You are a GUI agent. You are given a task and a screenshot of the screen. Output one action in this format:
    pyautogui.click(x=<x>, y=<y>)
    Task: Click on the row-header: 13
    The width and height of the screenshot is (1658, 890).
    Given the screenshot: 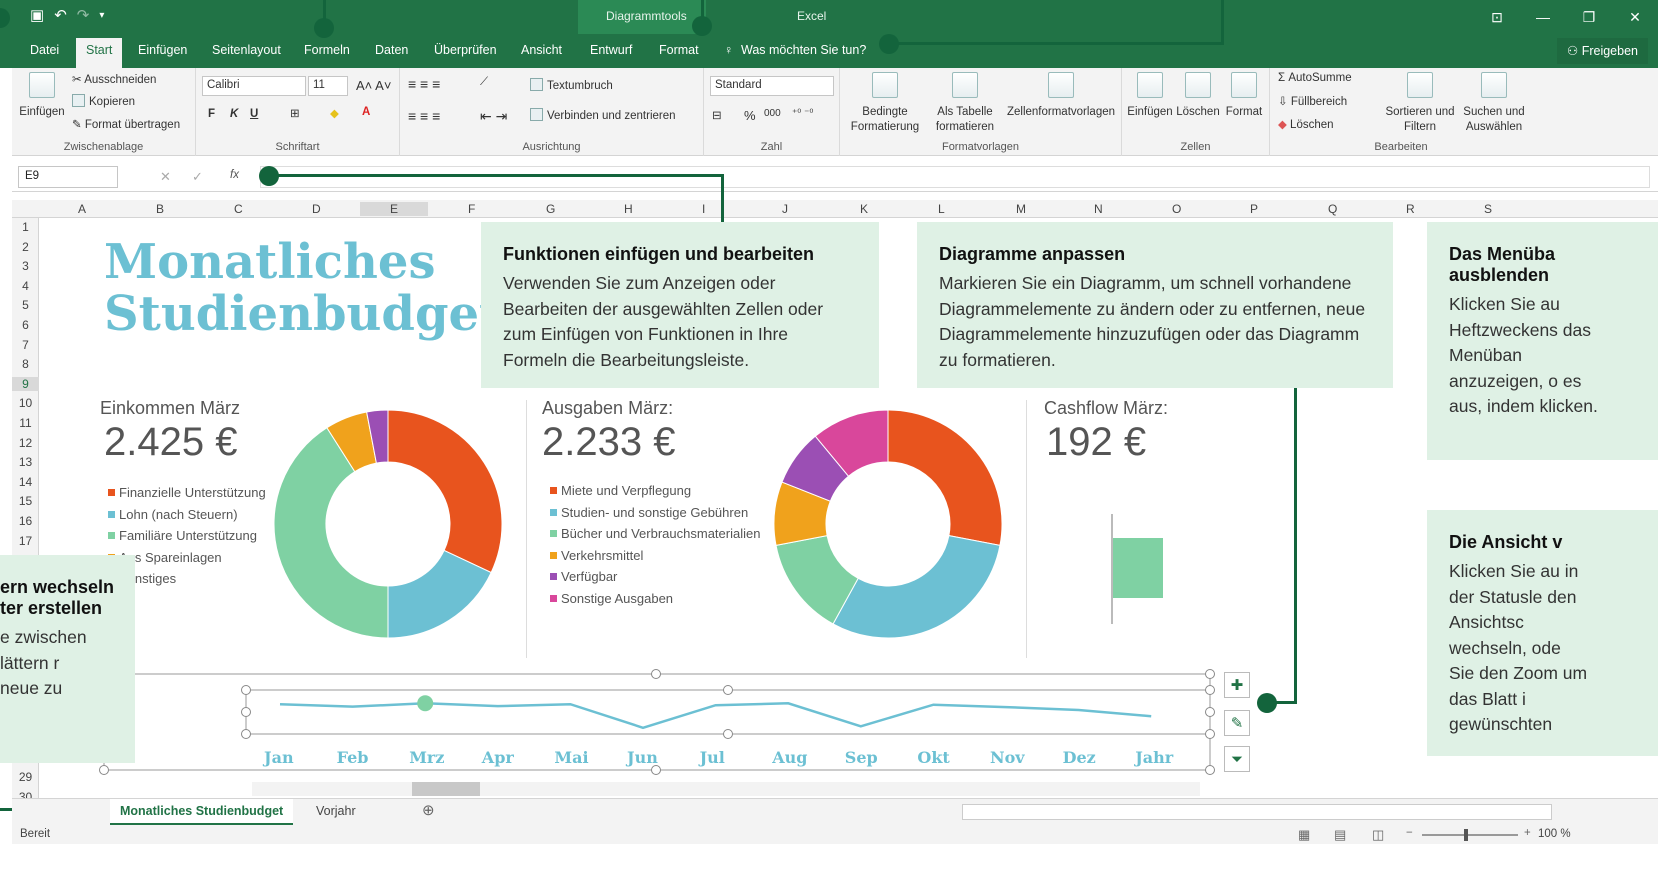 What is the action you would take?
    pyautogui.click(x=25, y=462)
    